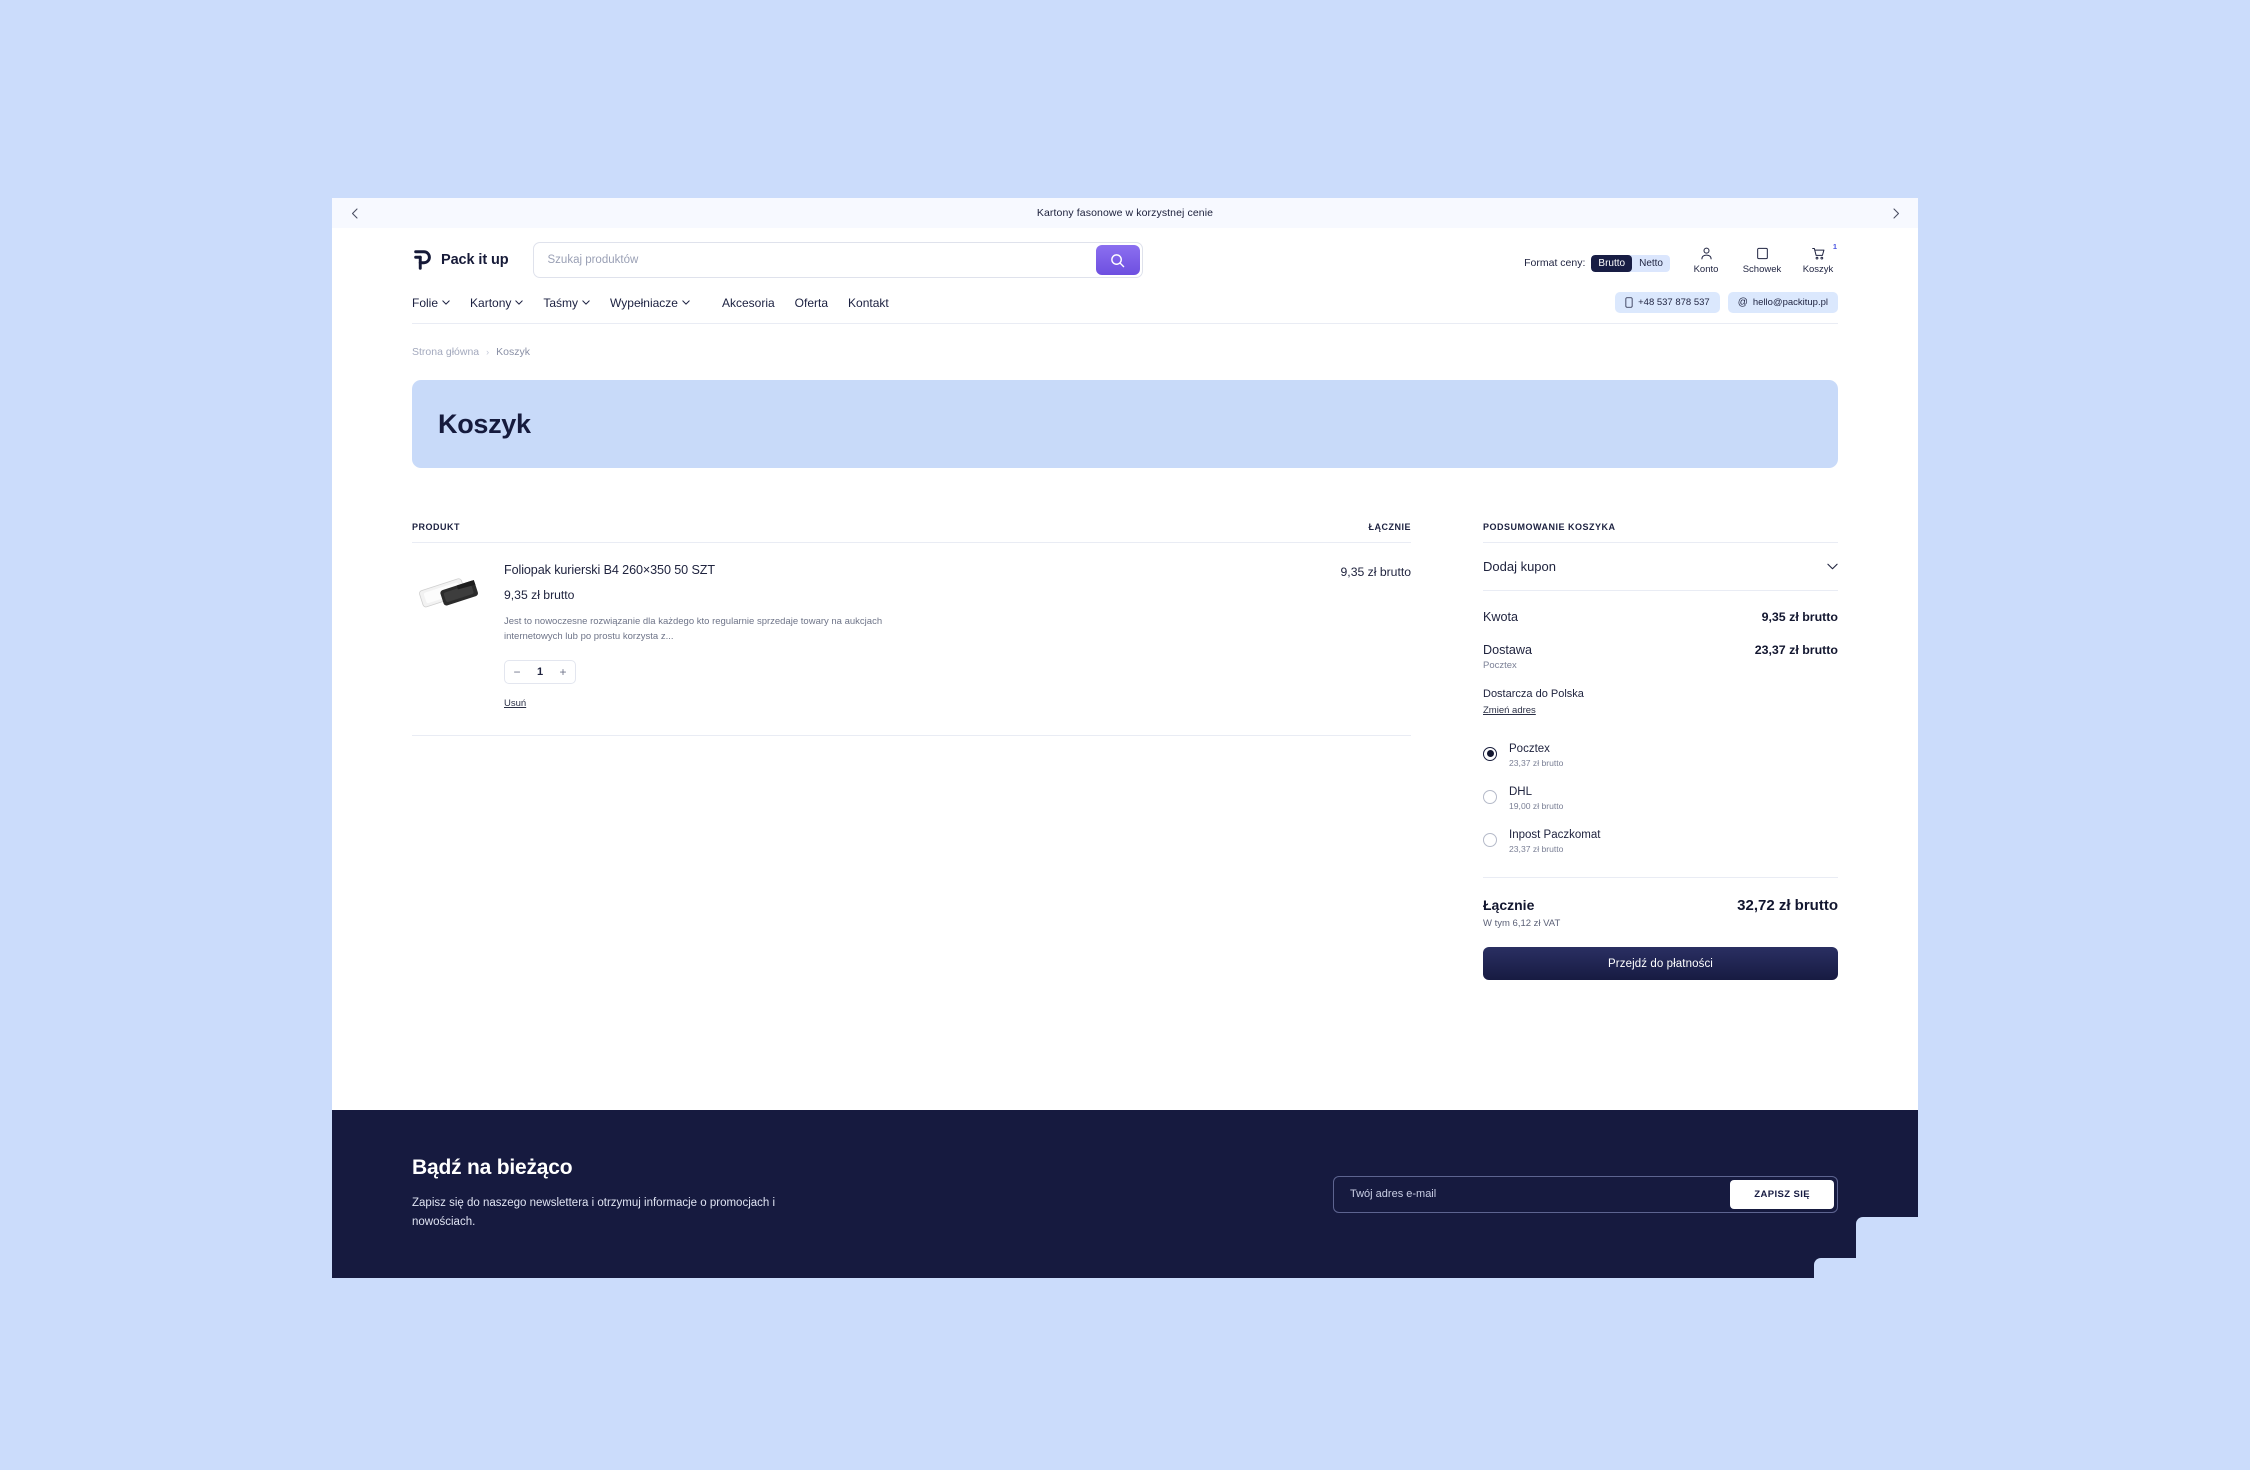  I want to click on checkout-button: Przejdź do płatności, so click(1660, 963).